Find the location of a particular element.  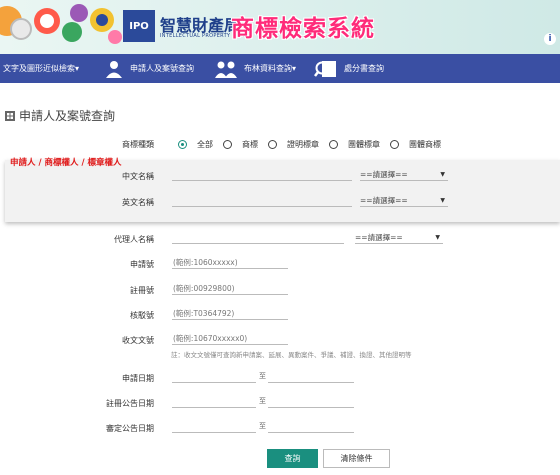

document-number-note: 註：收文文號僅可查詢新申請案、延展、異動案件、爭議、補證、換證、其他證明等 is located at coordinates (291, 355).